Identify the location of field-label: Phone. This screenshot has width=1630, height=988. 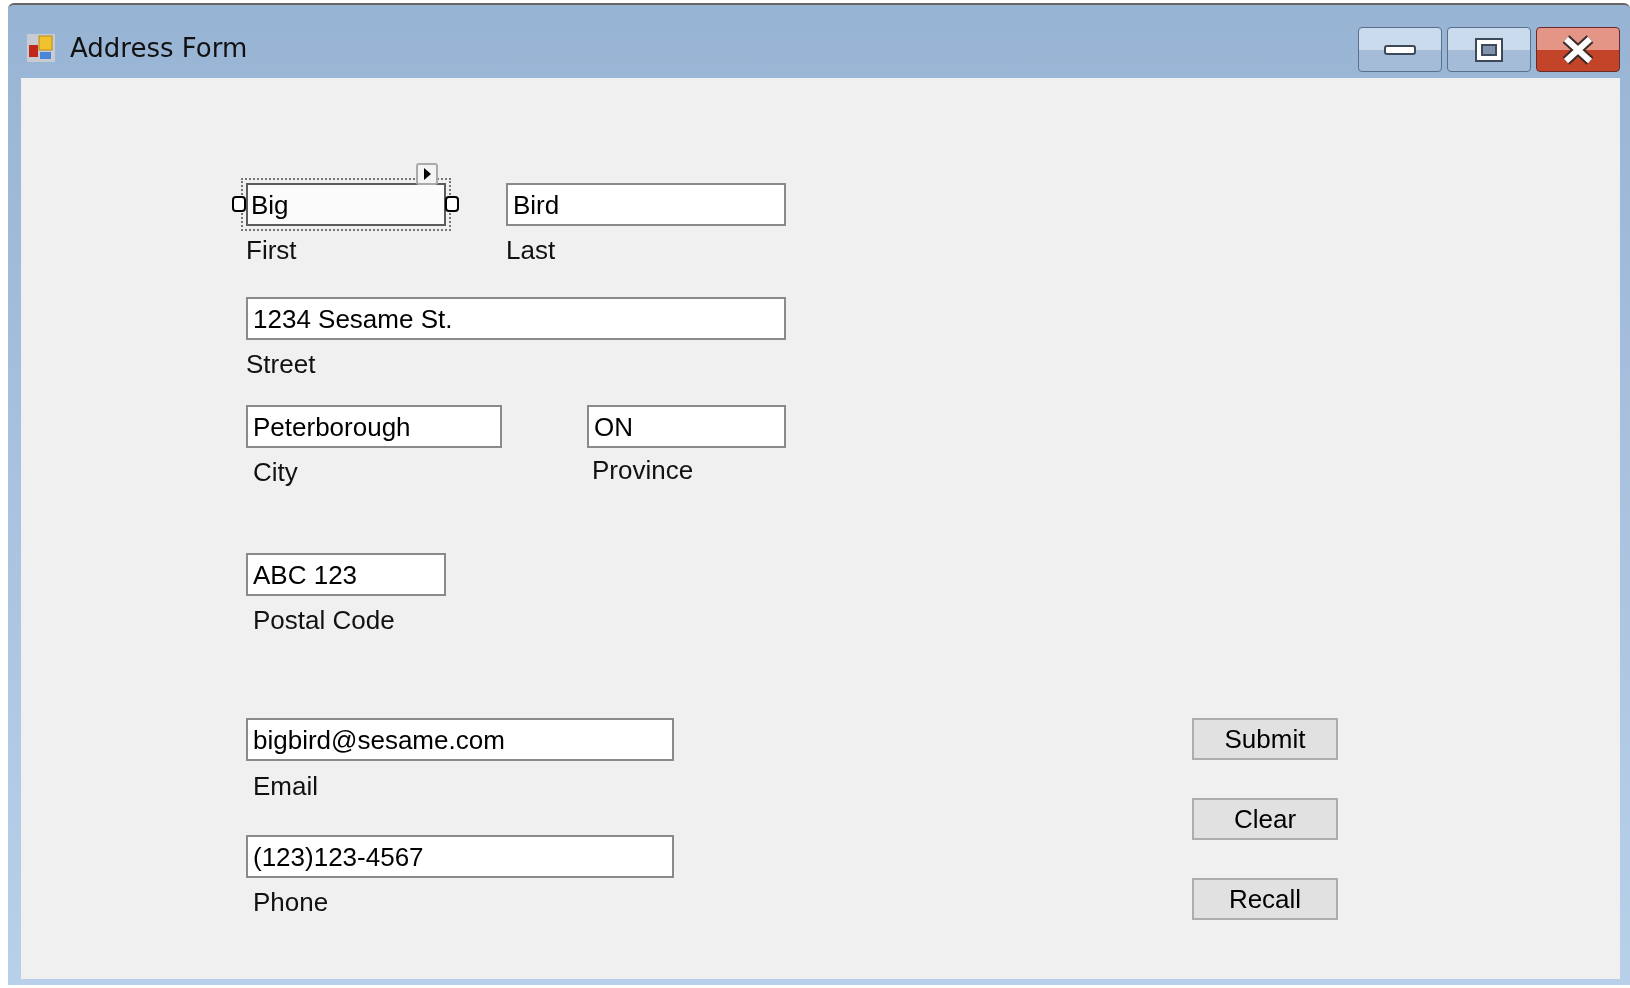
(291, 902).